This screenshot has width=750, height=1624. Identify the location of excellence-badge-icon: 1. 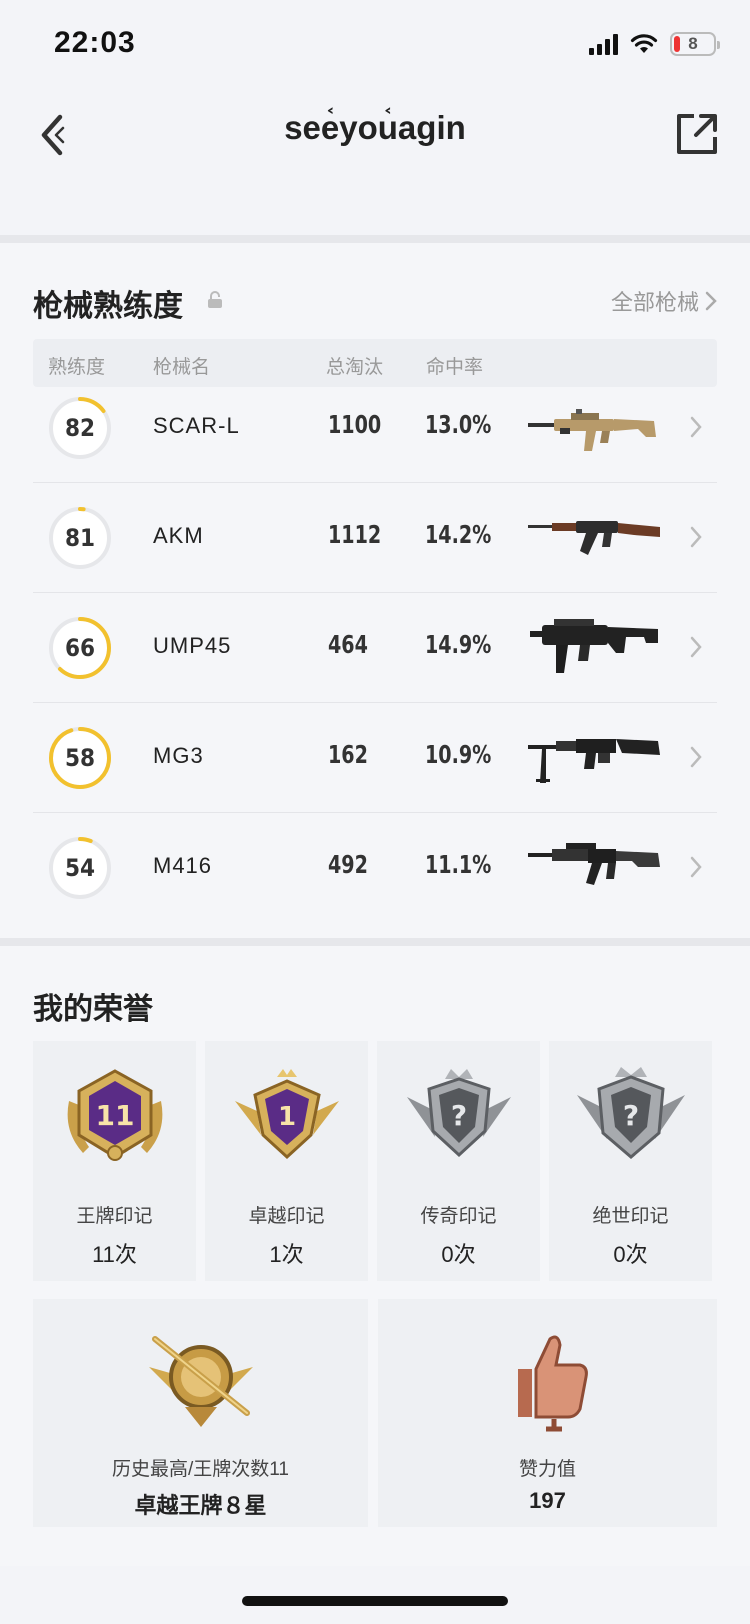
(287, 1114).